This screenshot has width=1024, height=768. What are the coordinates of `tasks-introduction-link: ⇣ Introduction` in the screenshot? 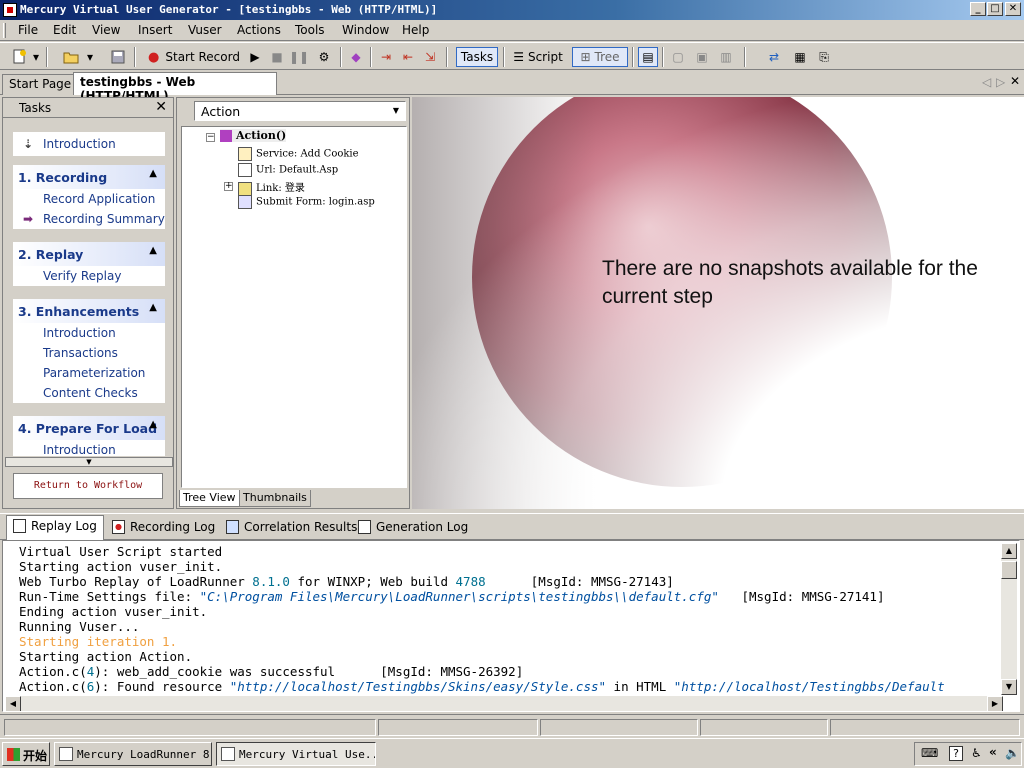 It's located at (89, 144).